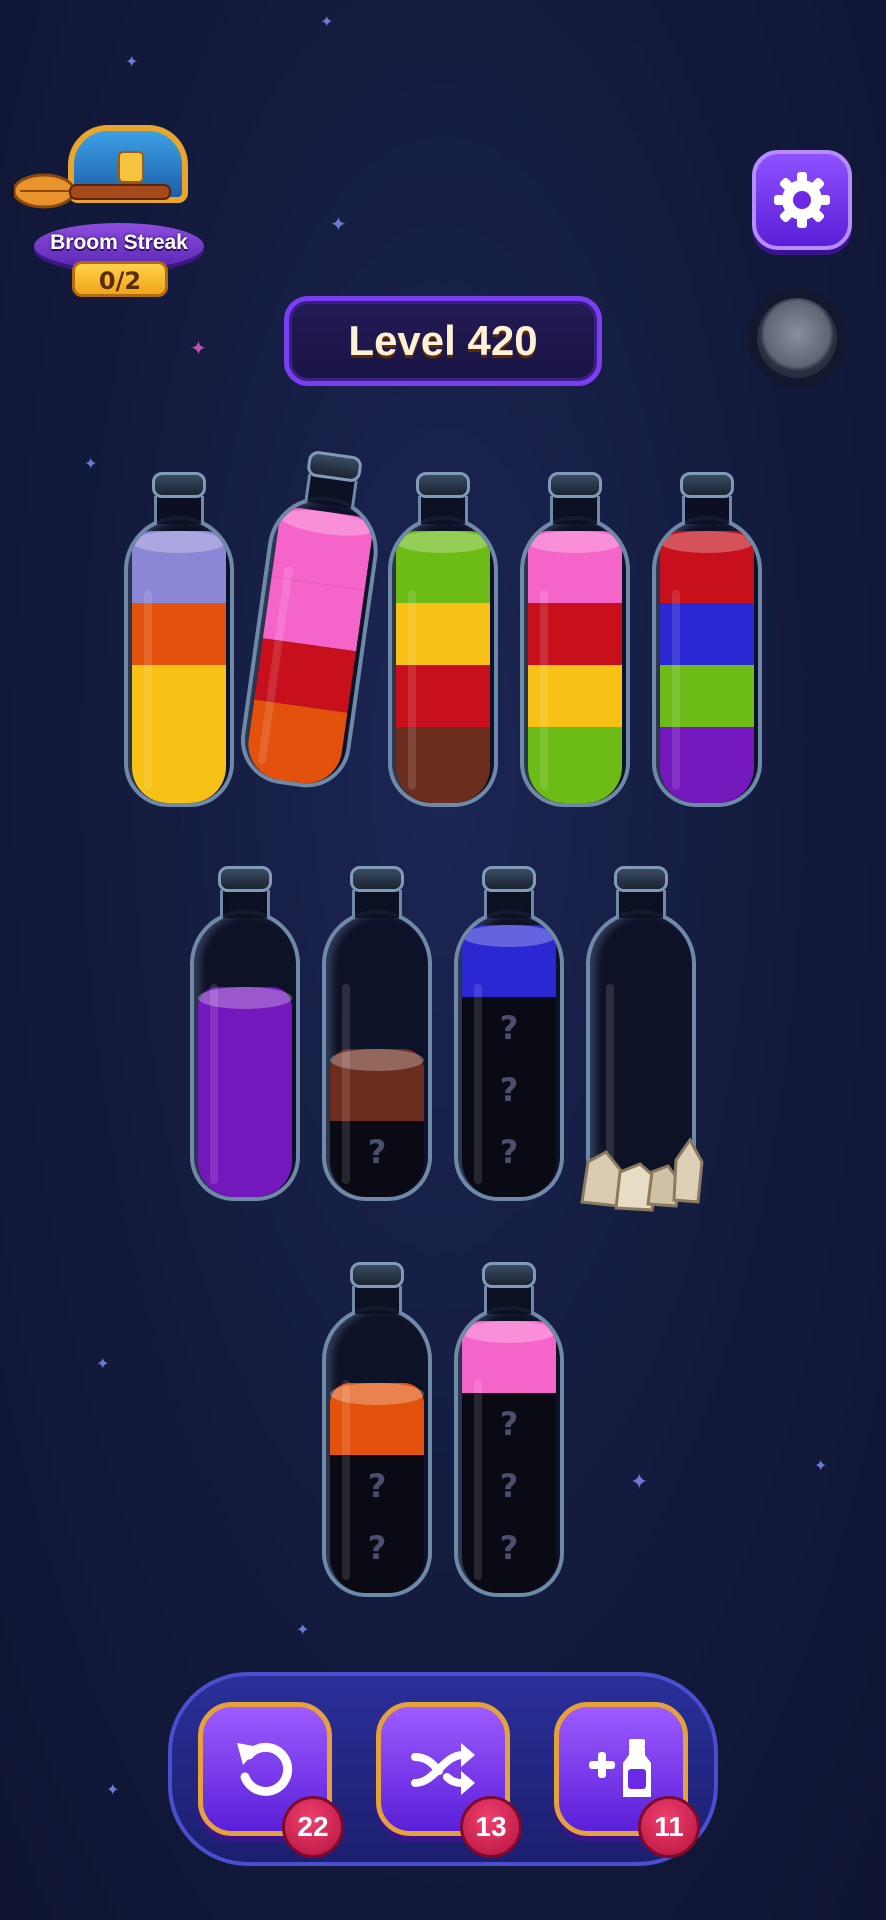 The height and width of the screenshot is (1920, 886). What do you see at coordinates (313, 1827) in the screenshot?
I see `undo-count-badge: 22` at bounding box center [313, 1827].